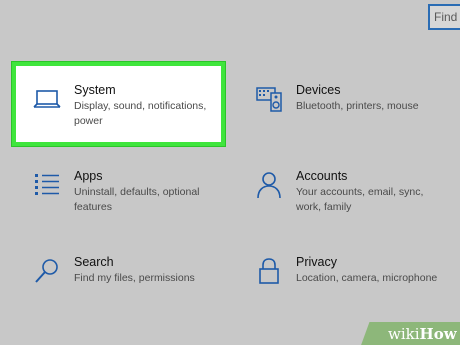  Describe the element at coordinates (404, 334) in the screenshot. I see `watermark-prefix: wiki` at that location.